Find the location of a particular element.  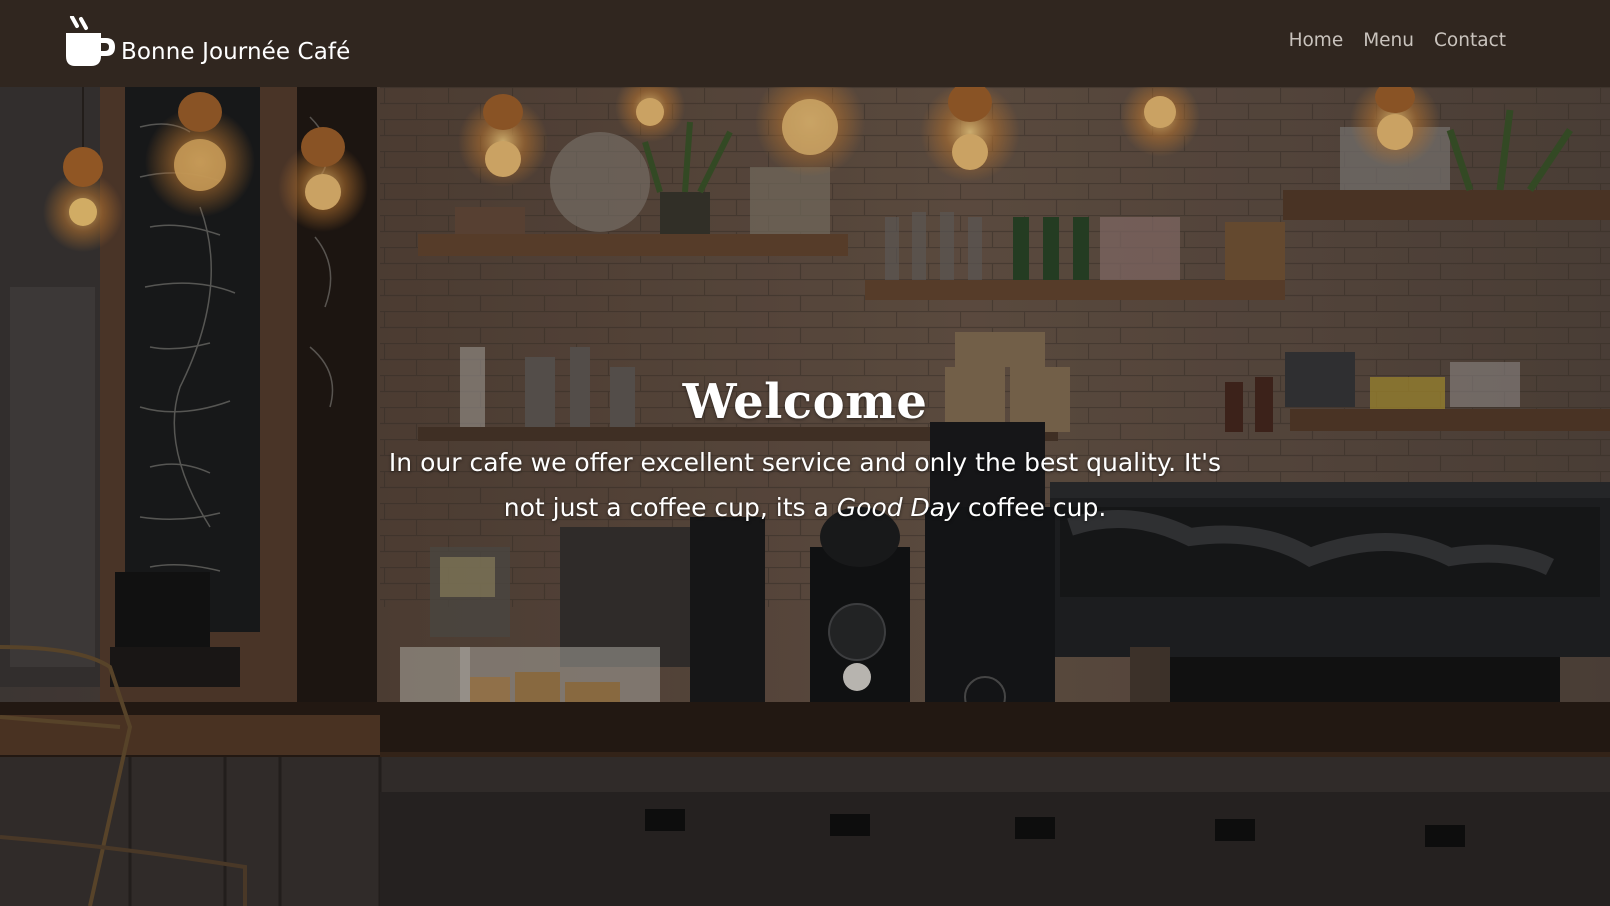

brand-link: Bonne Journée Café is located at coordinates (207, 42).